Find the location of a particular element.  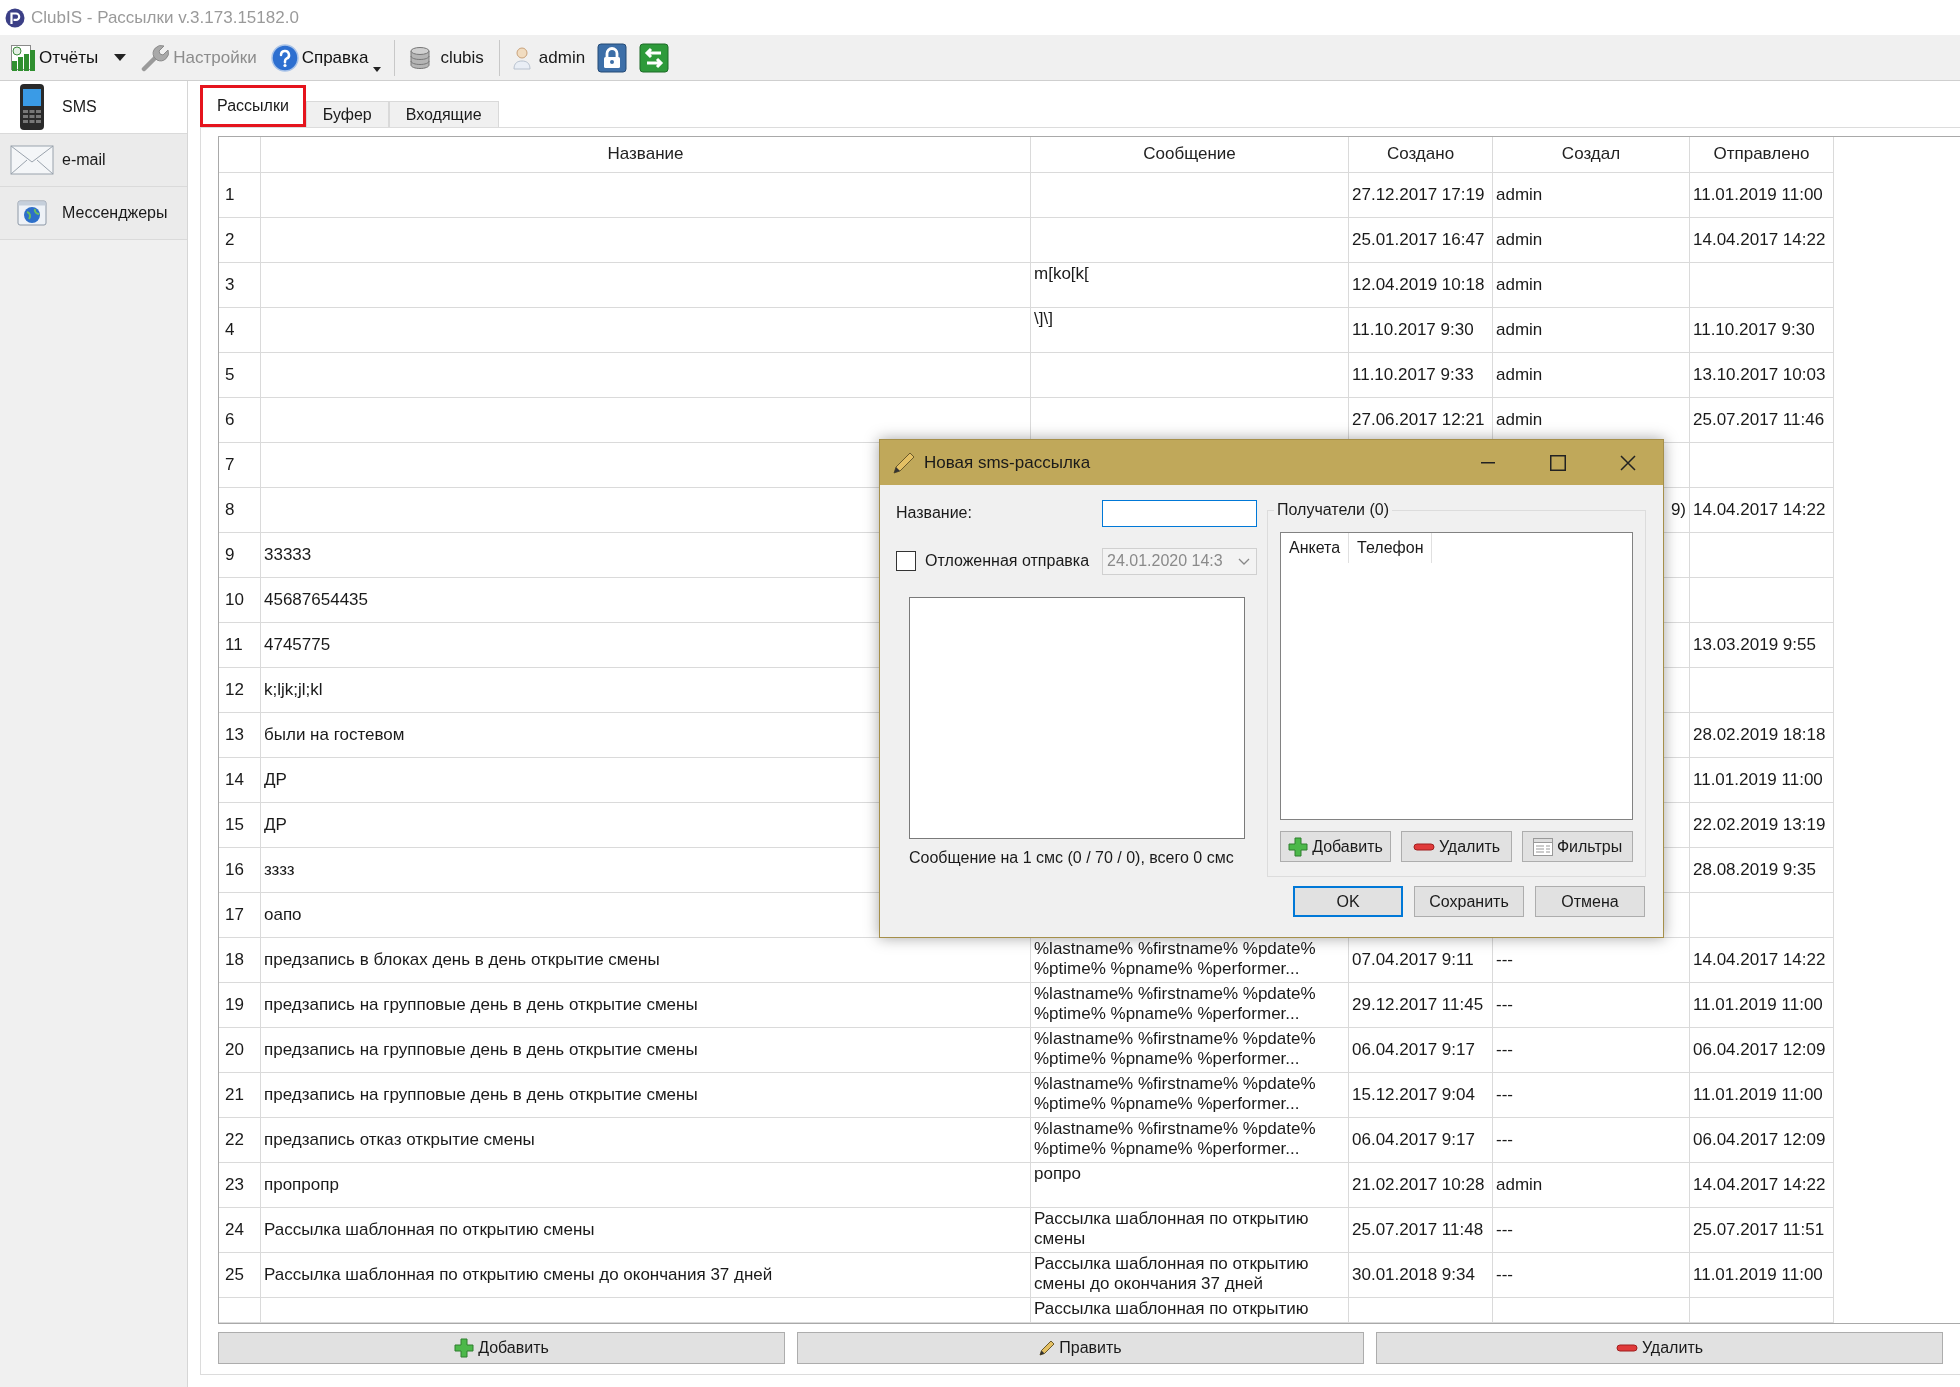

column-header: Анкета is located at coordinates (1315, 548).